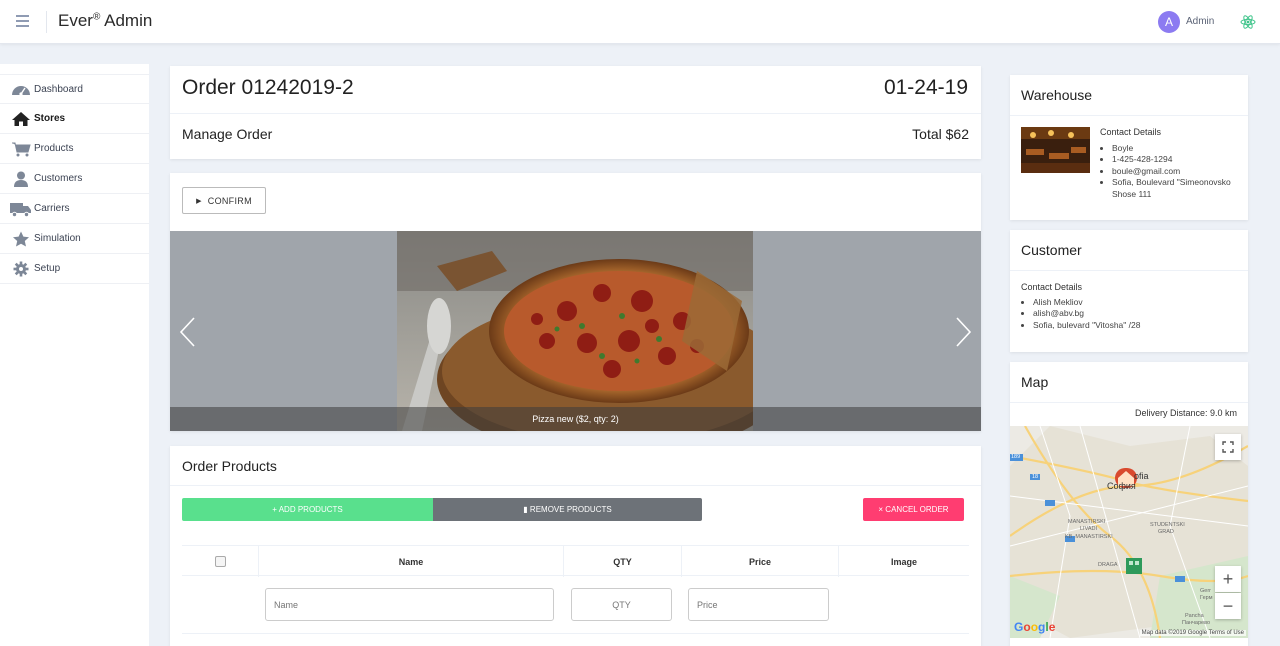  Describe the element at coordinates (199, 201) in the screenshot. I see `play-icon: ▶` at that location.